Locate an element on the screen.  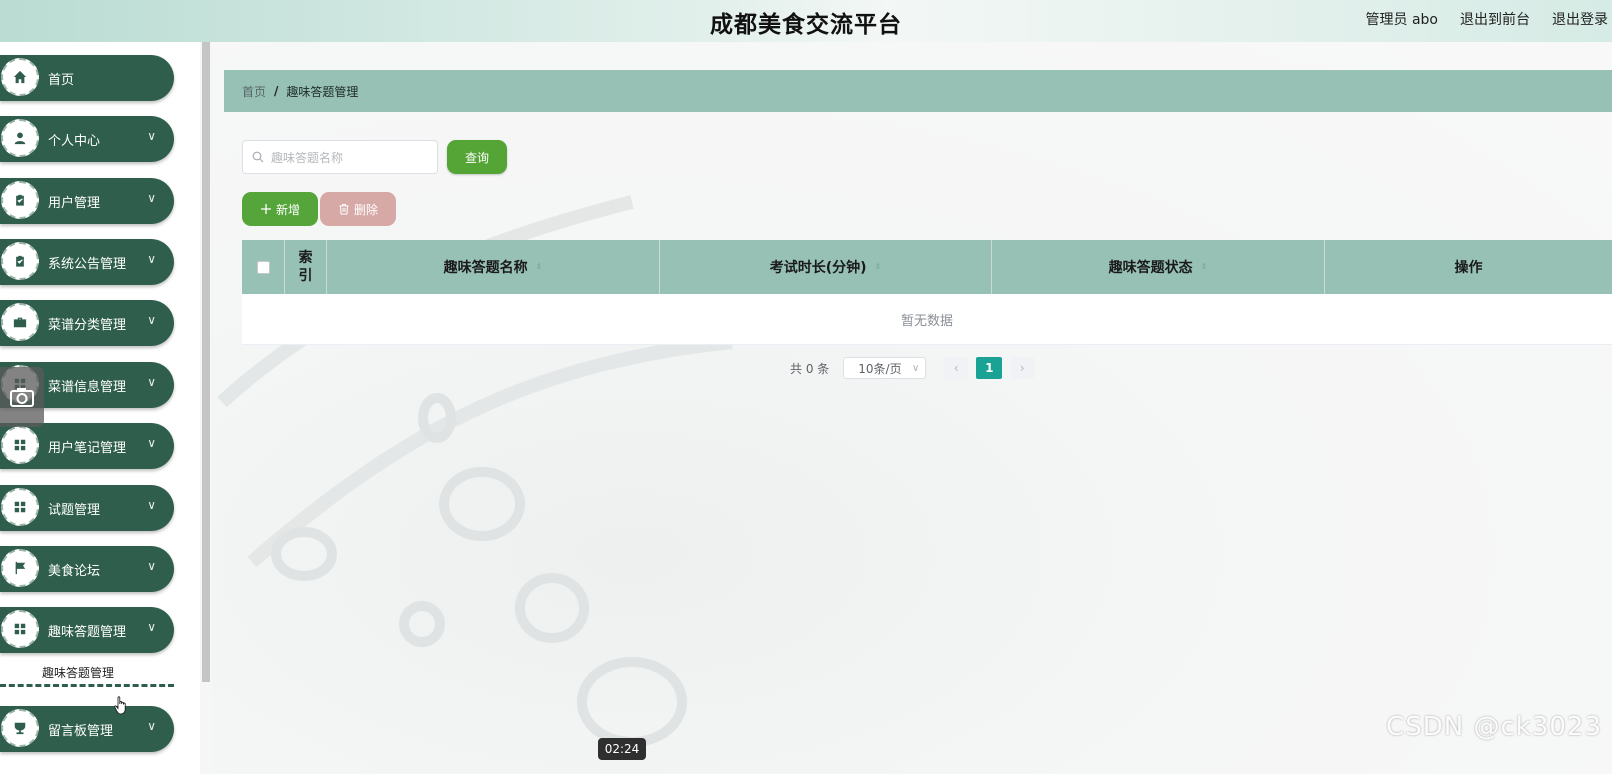
select-all-cell is located at coordinates (263, 267).